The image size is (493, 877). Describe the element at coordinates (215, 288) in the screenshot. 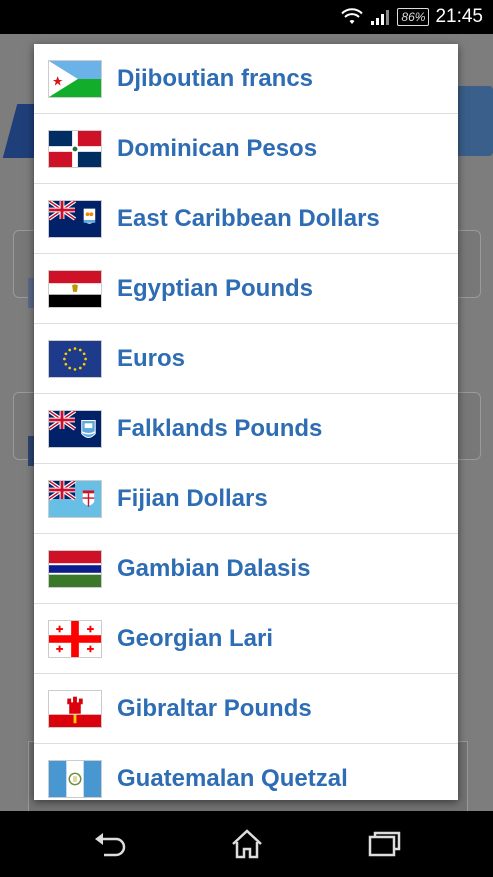

I see `currency-label: Egyptian Pounds` at that location.